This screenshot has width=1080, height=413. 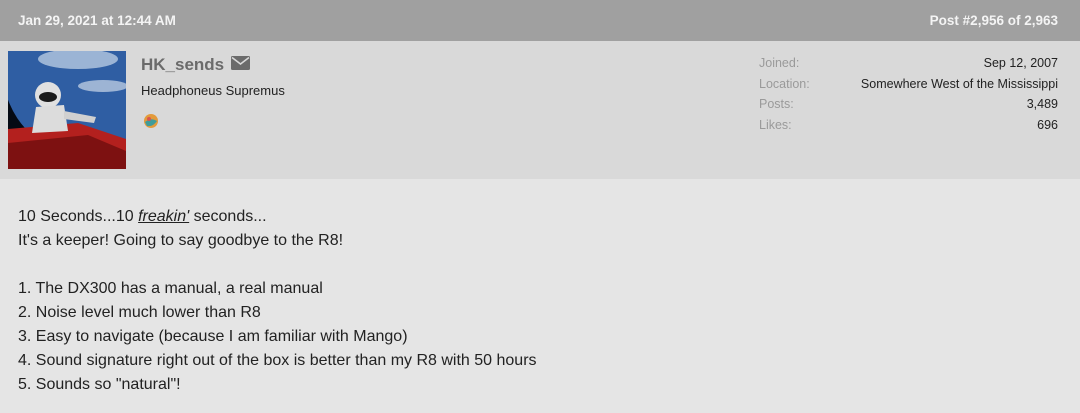 I want to click on post-emphasis: freakin', so click(x=164, y=216).